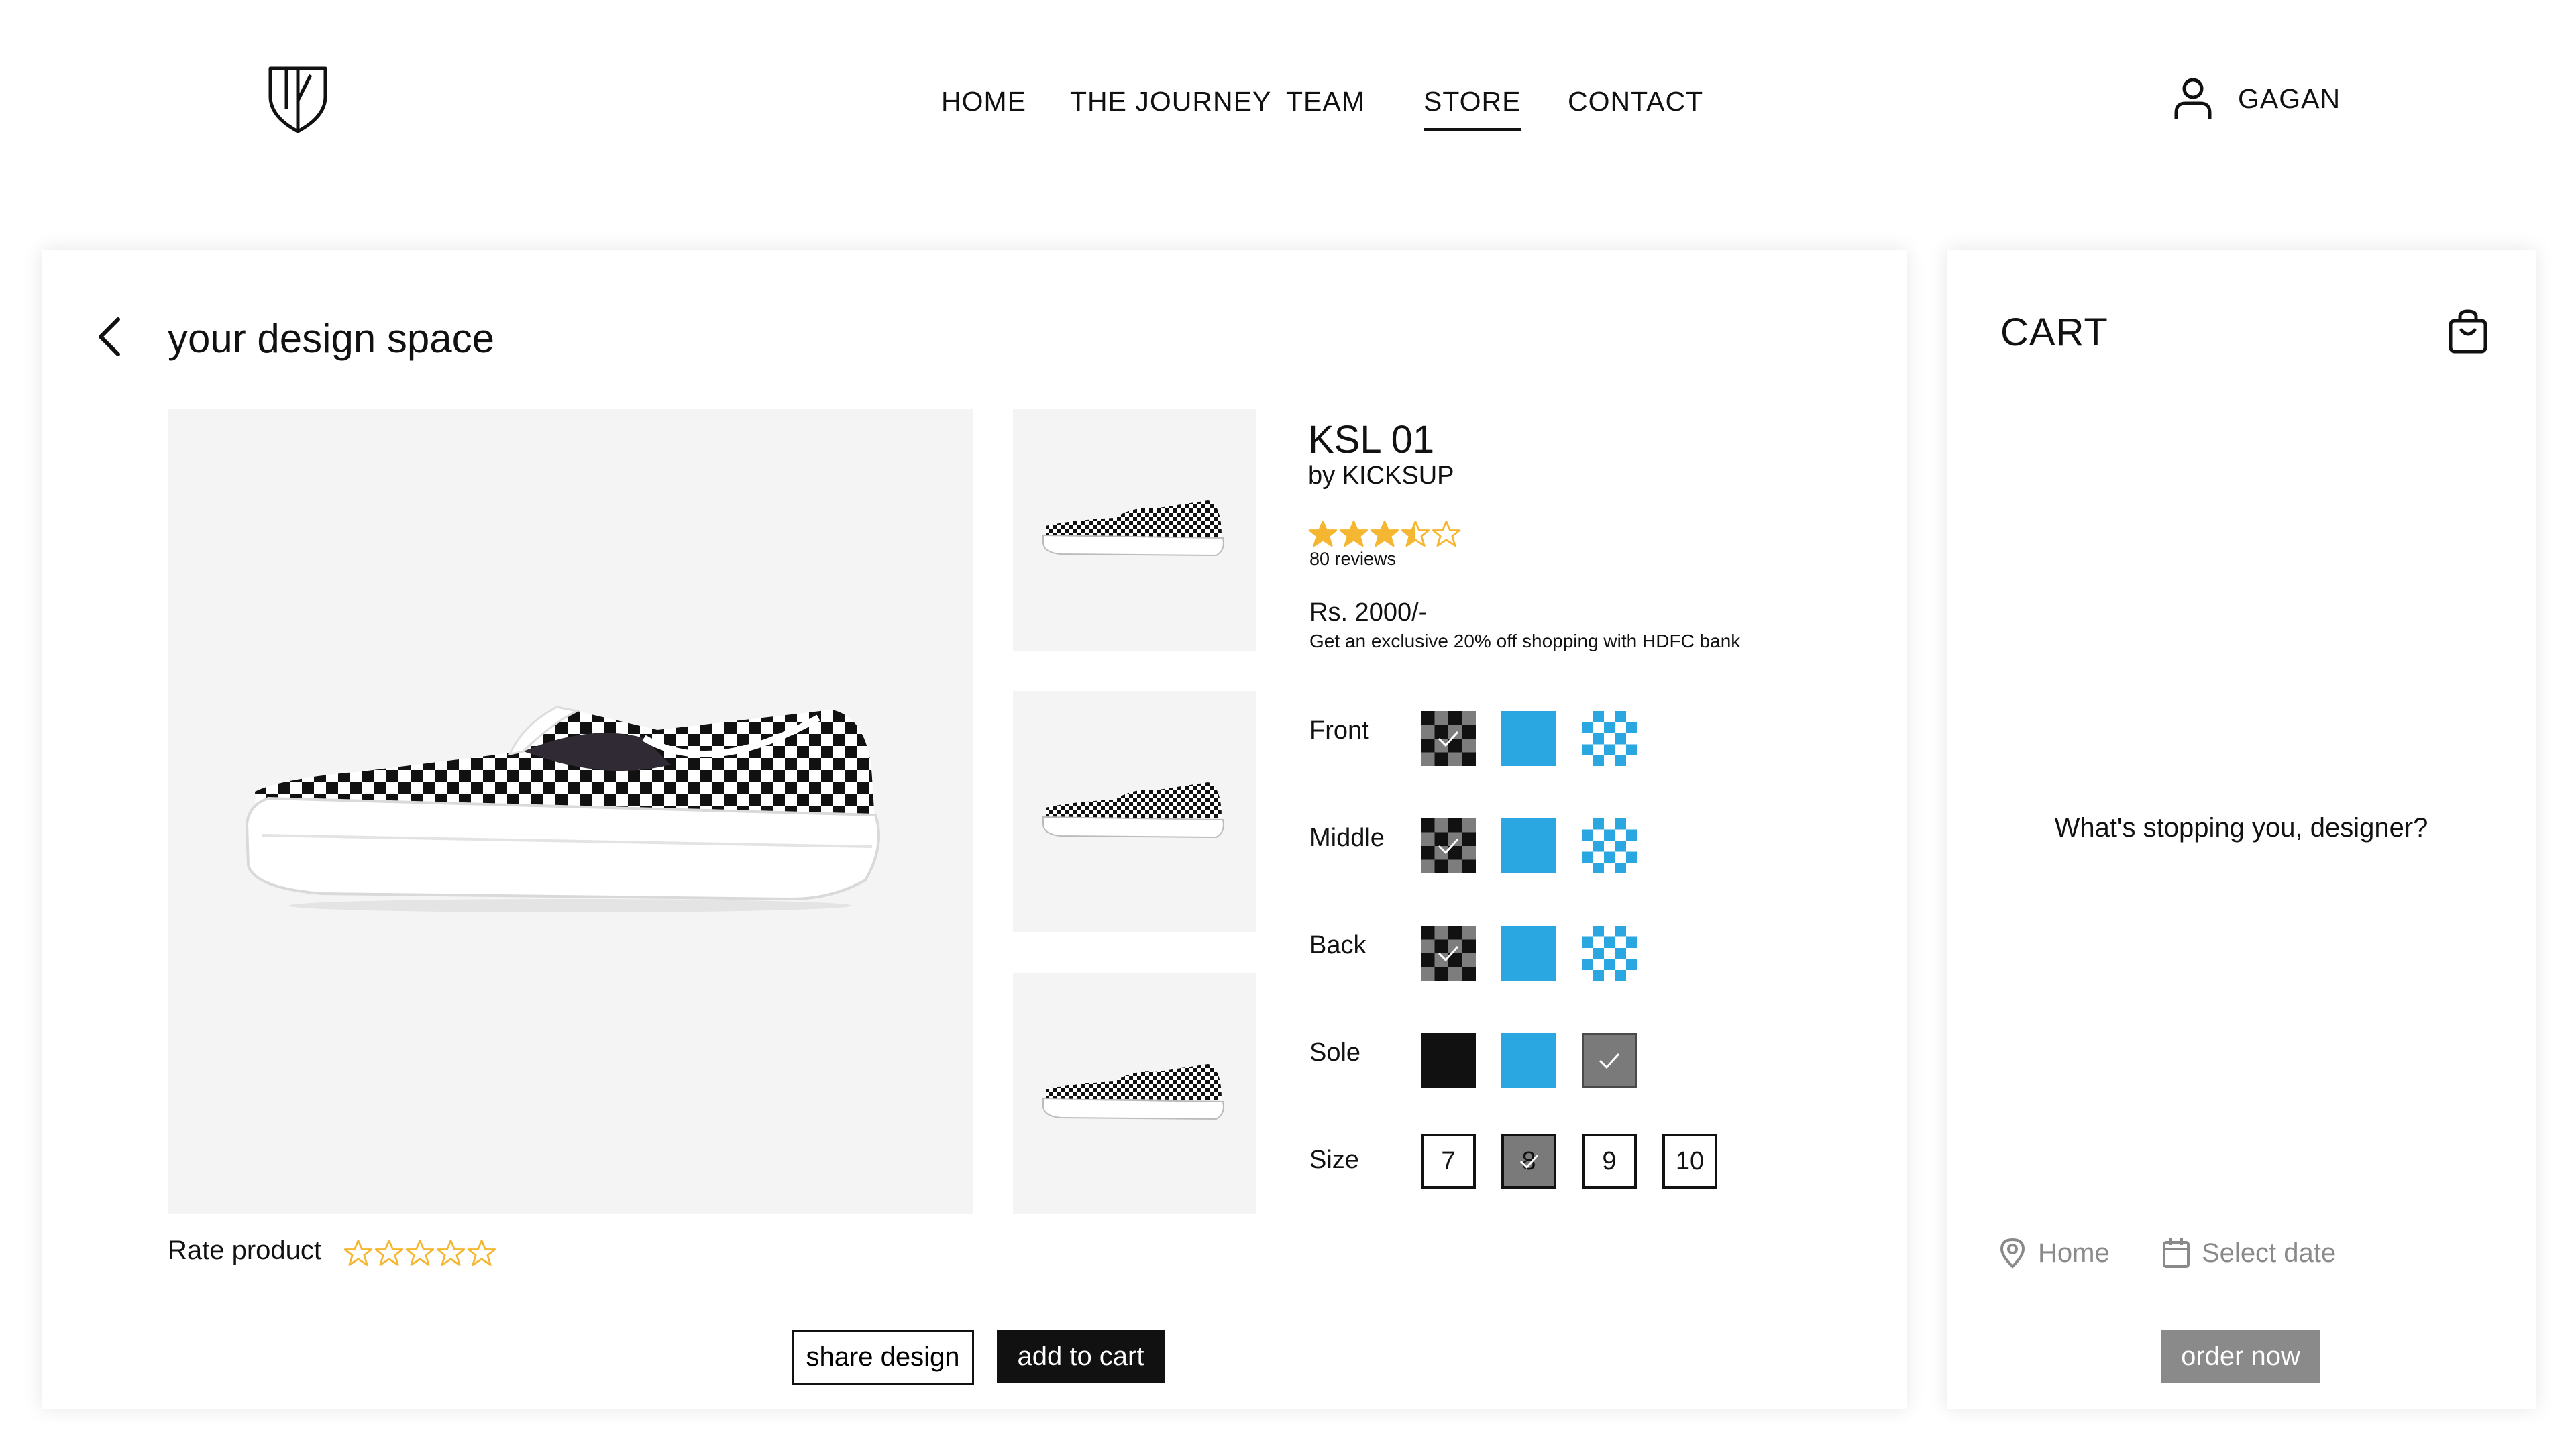 This screenshot has width=2576, height=1449. What do you see at coordinates (2289, 98) in the screenshot?
I see `user-name: GAGAN` at bounding box center [2289, 98].